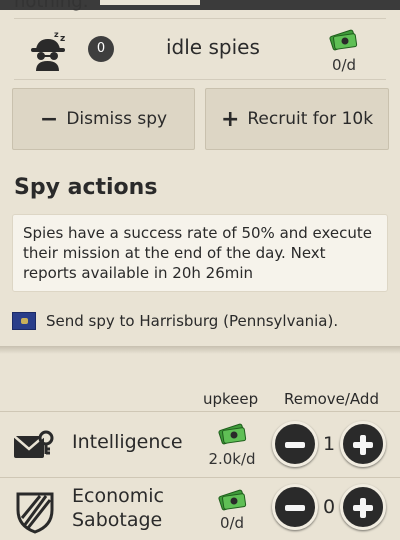 The height and width of the screenshot is (540, 400). Describe the element at coordinates (331, 399) in the screenshot. I see `remove-add-header: Remove/Add` at that location.